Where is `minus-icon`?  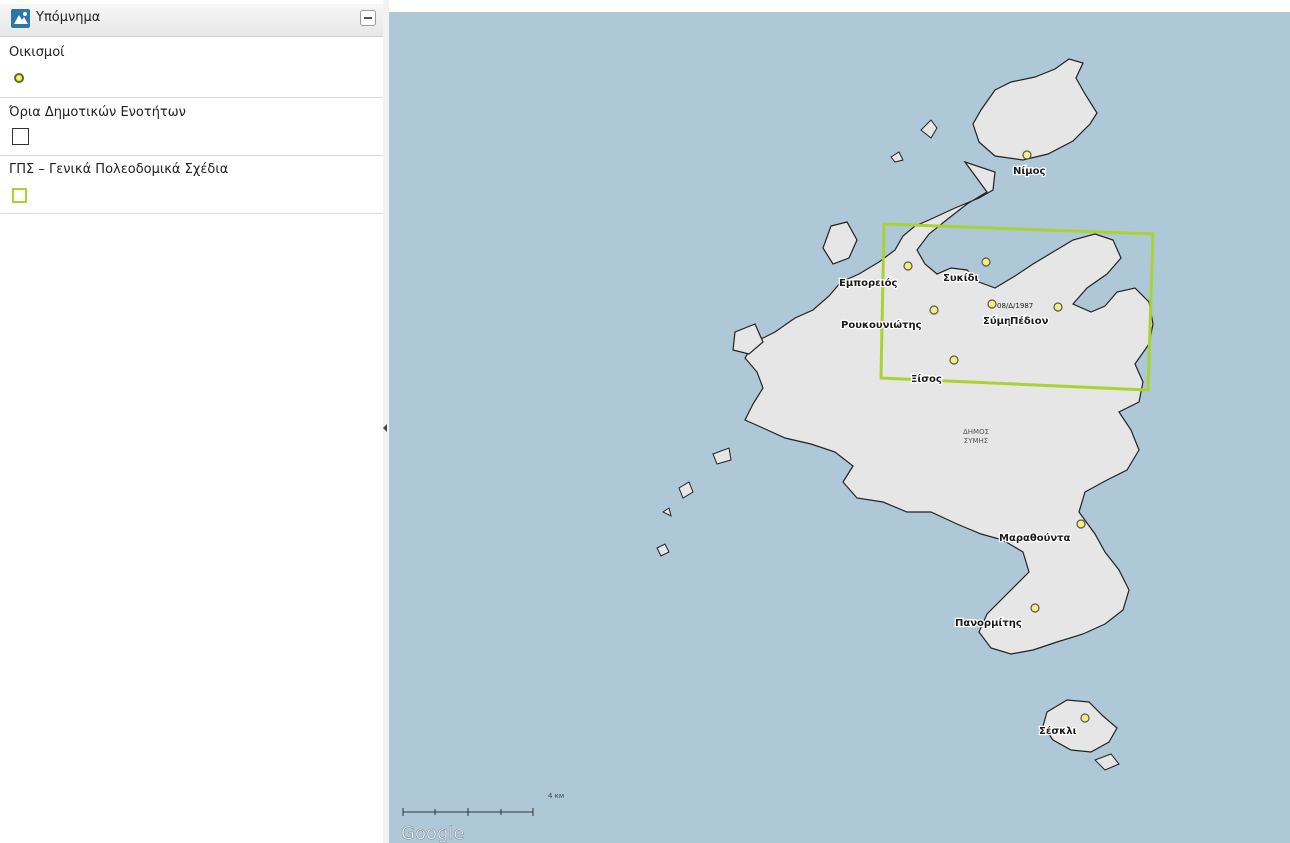 minus-icon is located at coordinates (368, 18).